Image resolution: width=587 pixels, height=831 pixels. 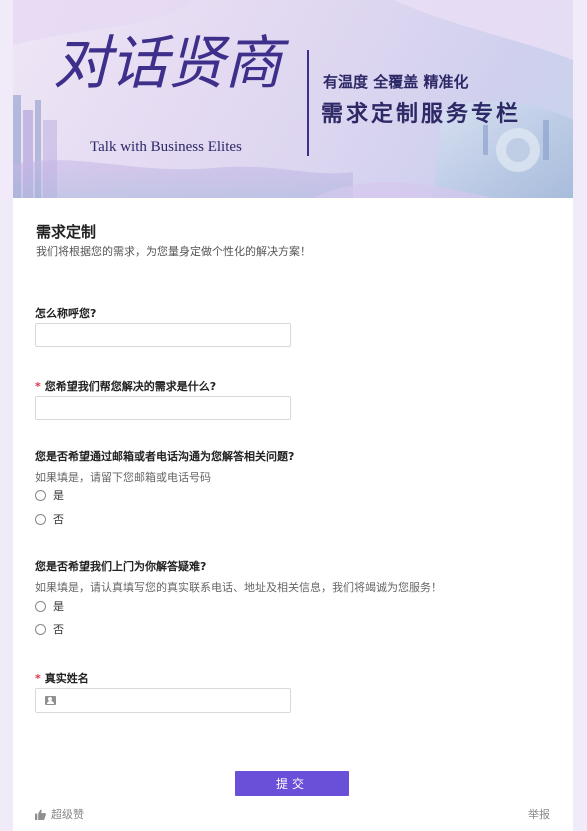 I want to click on question-visit-label: 您是否希望我们上门为你解答疑难?, so click(x=120, y=566).